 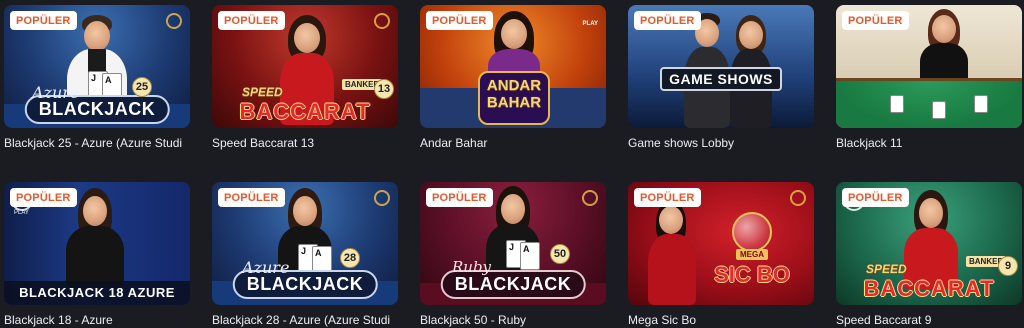 I want to click on game-thumbnail: POPÜLER, so click(x=929, y=66).